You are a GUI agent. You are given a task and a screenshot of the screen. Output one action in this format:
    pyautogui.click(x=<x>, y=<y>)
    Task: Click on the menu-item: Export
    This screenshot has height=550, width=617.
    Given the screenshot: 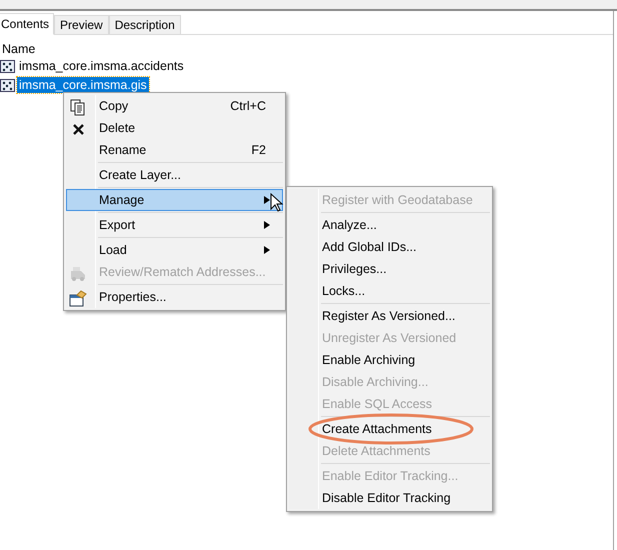 What is the action you would take?
    pyautogui.click(x=174, y=225)
    